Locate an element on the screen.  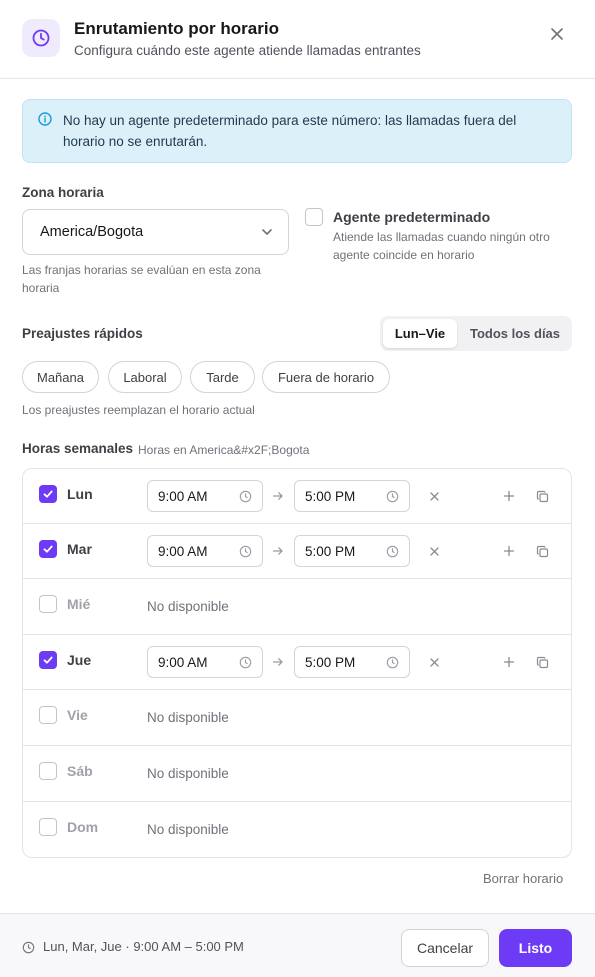
cancel-button: Cancelar is located at coordinates (445, 948).